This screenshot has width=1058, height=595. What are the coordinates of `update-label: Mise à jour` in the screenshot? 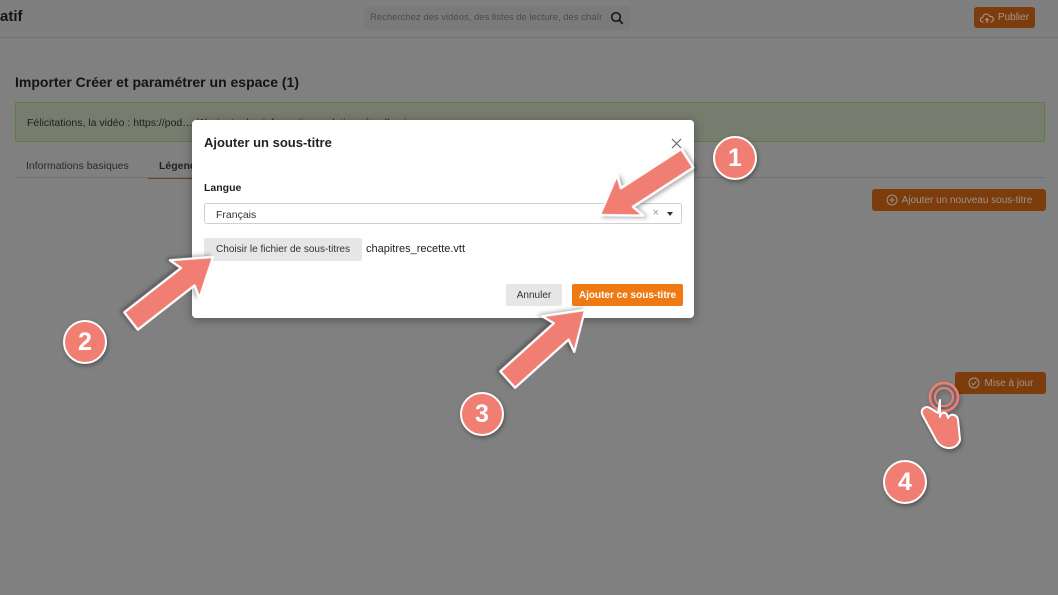 It's located at (1009, 383).